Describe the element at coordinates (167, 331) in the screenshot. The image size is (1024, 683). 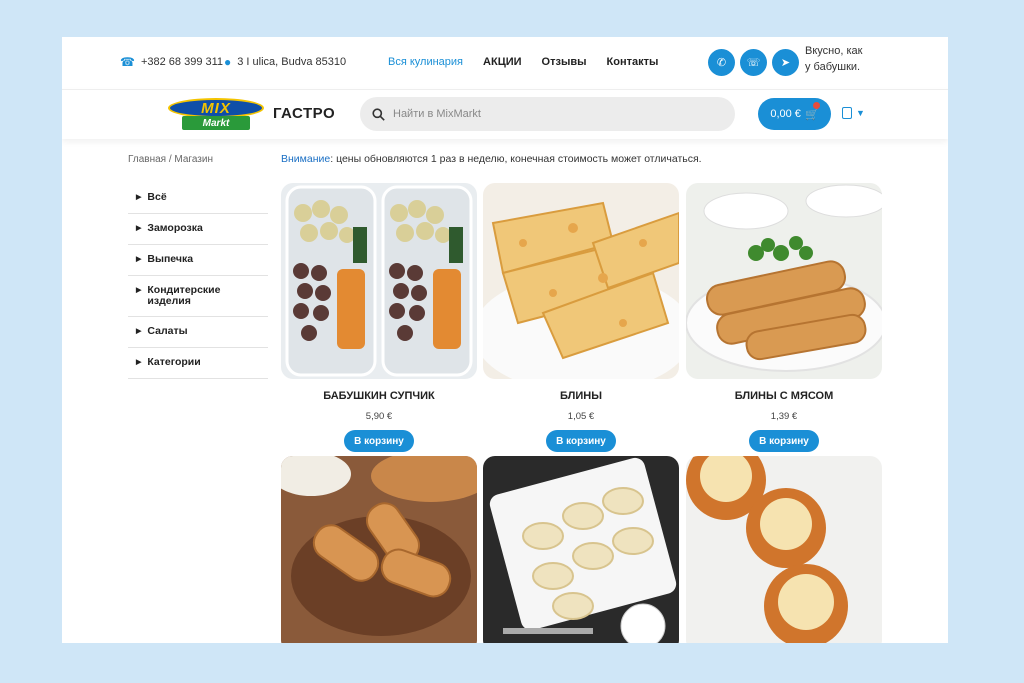
I see `sidebar-item-label: Салаты` at that location.